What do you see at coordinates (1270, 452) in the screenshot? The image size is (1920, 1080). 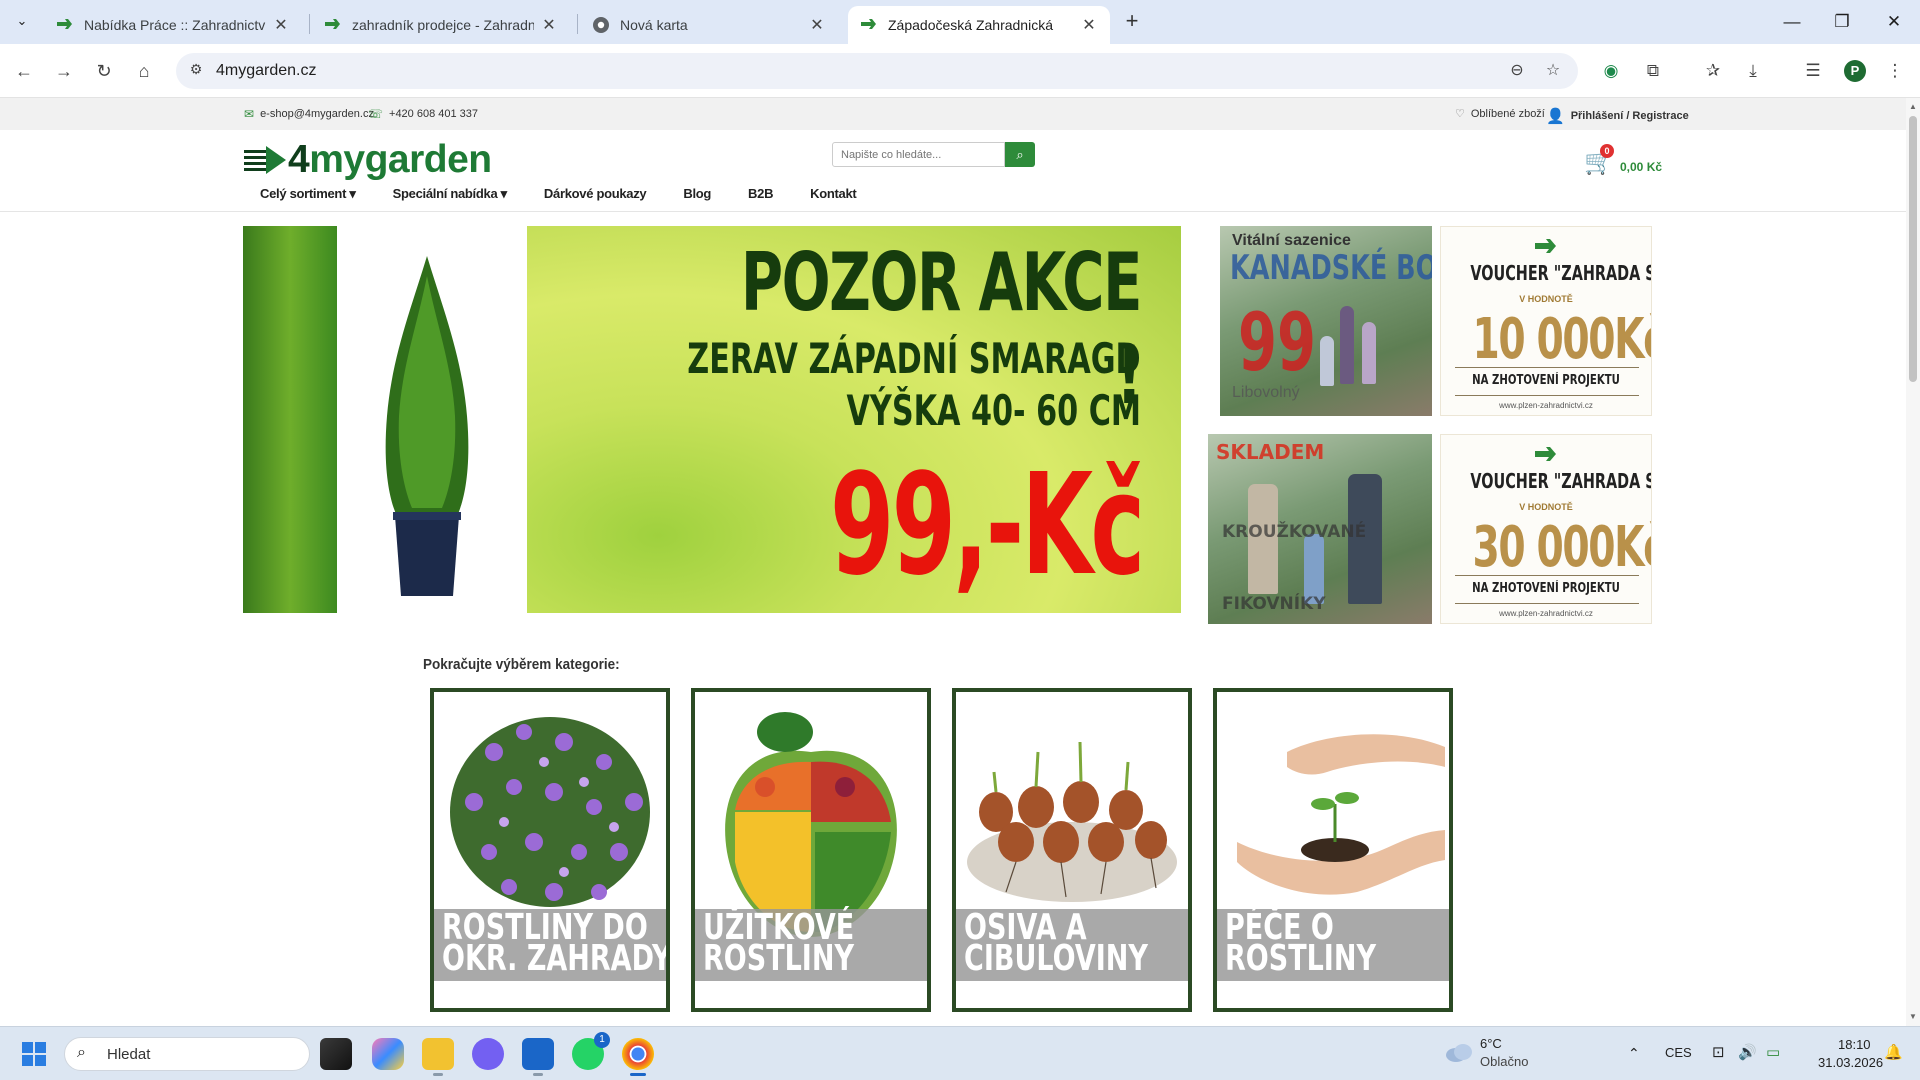 I see `promo-stock-label: SKLADEM` at bounding box center [1270, 452].